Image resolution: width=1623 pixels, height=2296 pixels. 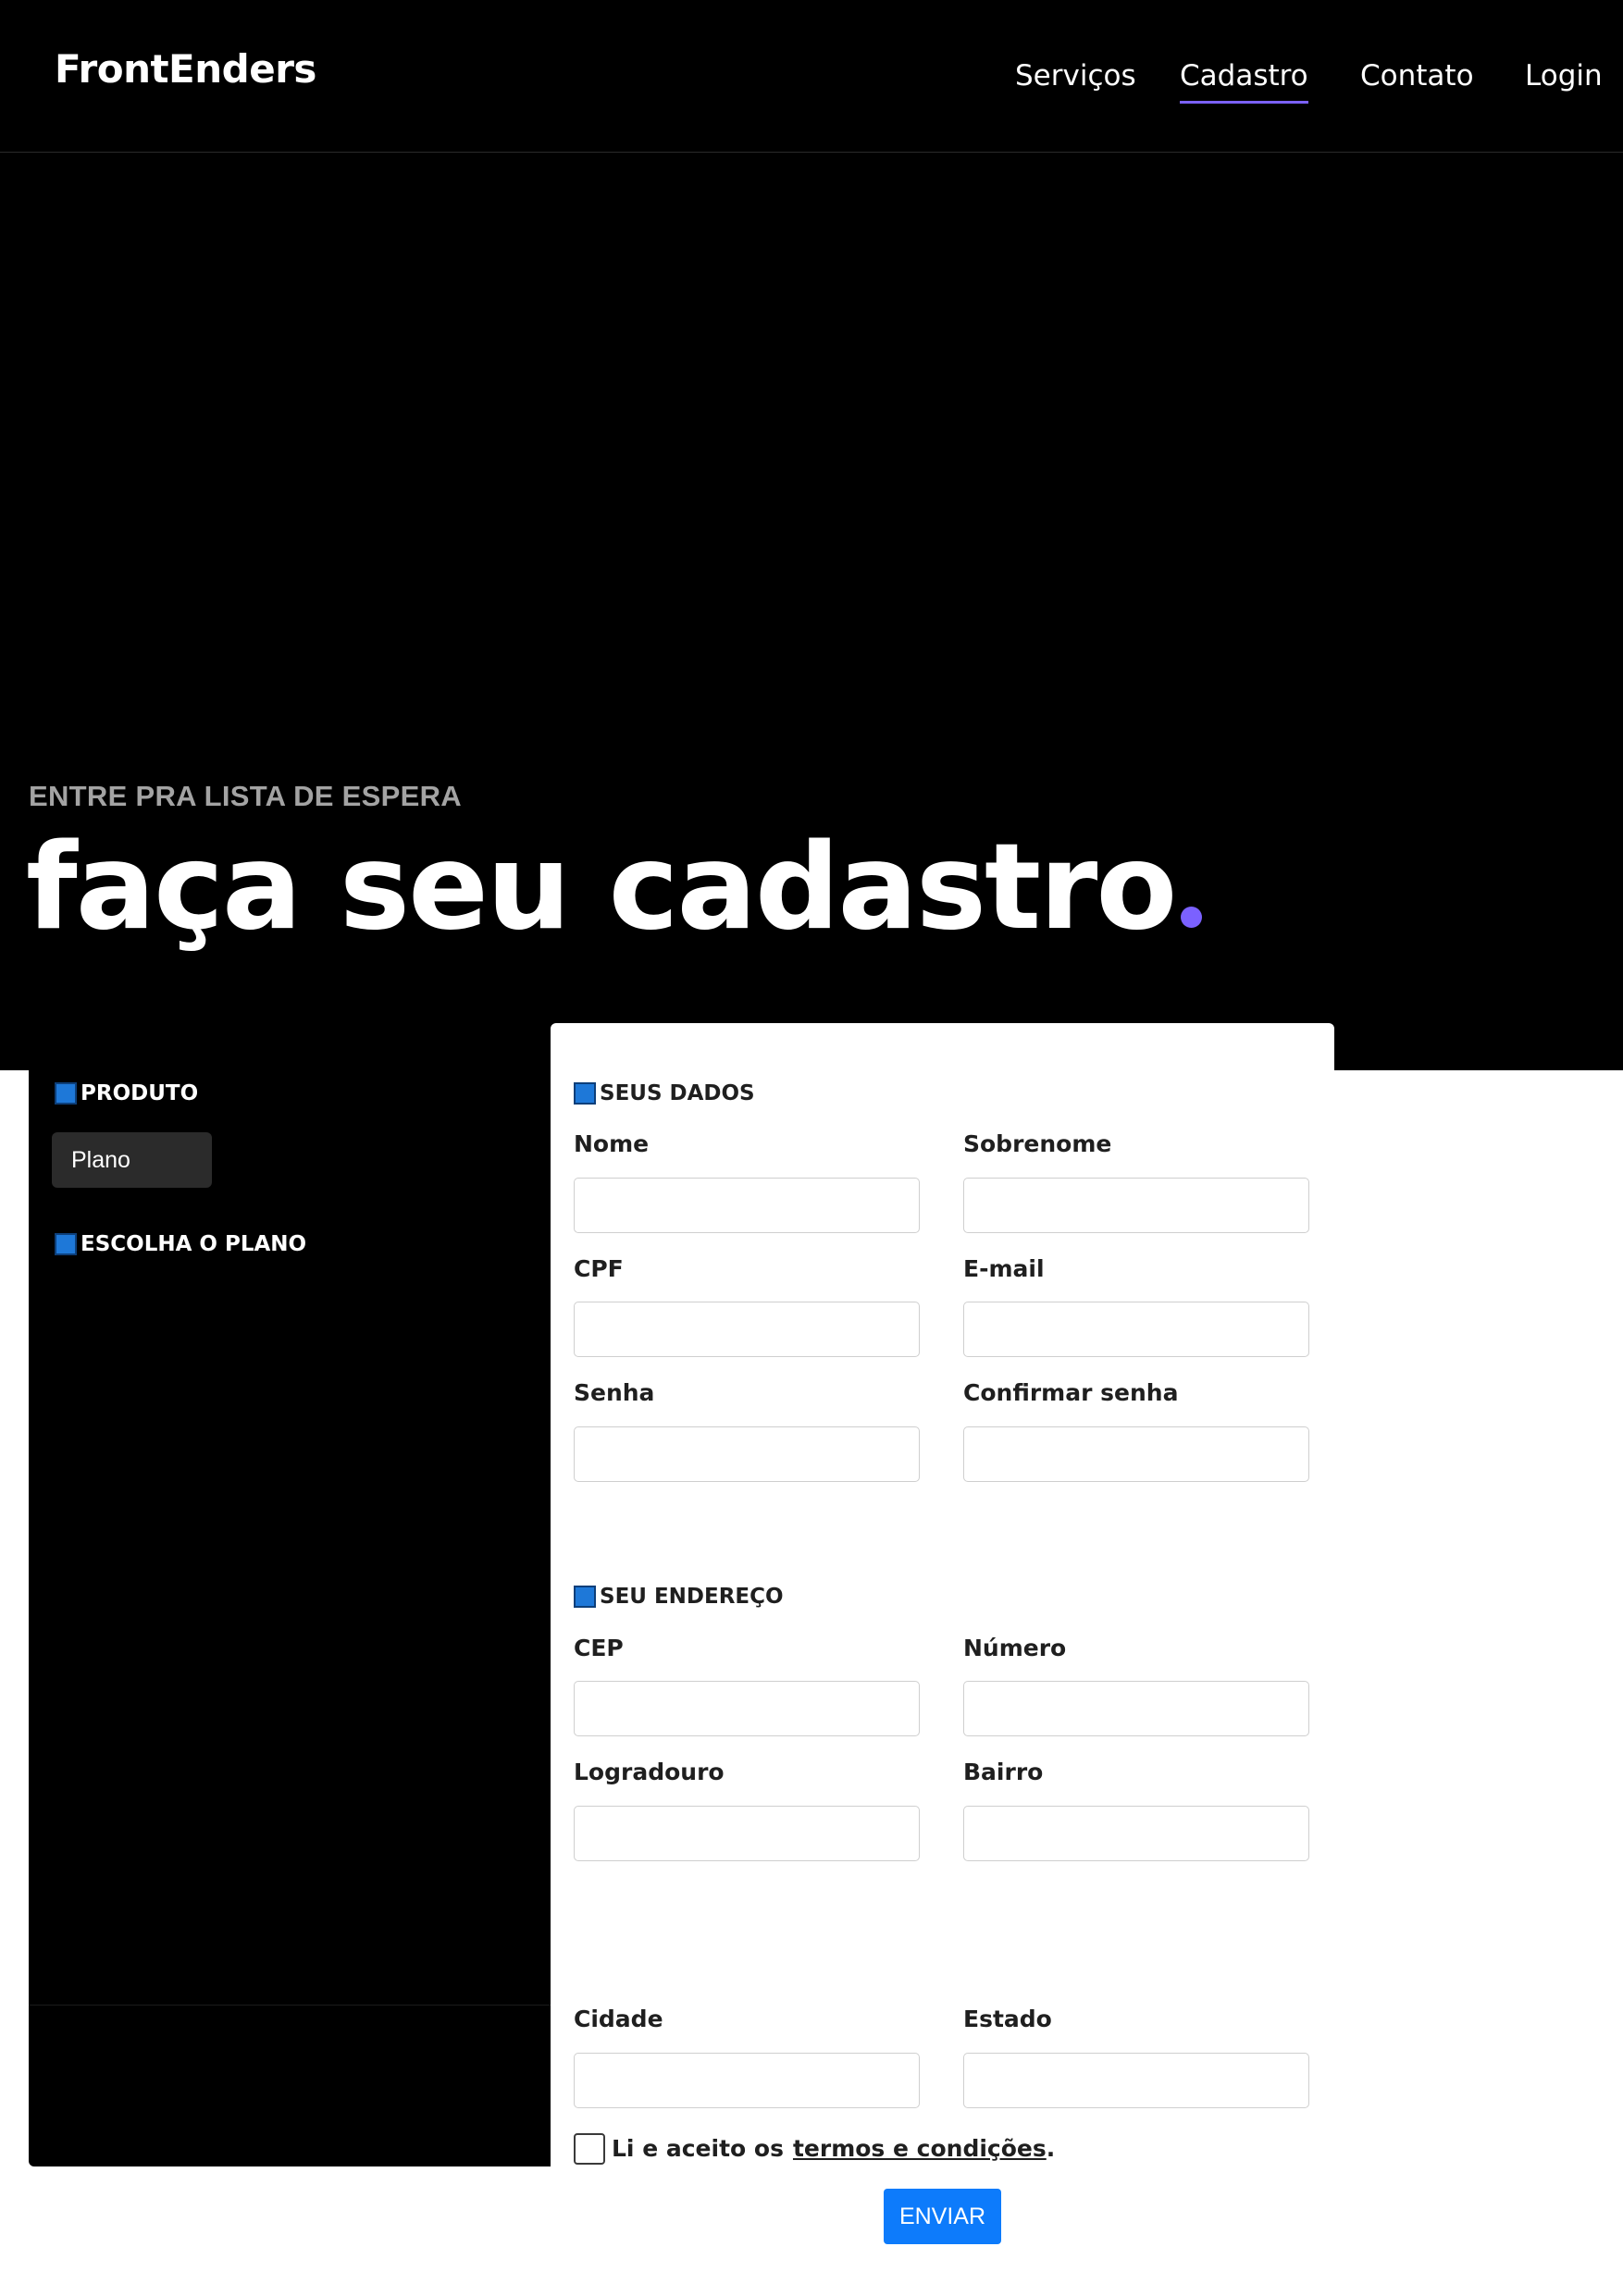 I want to click on product-heading: PRODUTO, so click(x=126, y=1093).